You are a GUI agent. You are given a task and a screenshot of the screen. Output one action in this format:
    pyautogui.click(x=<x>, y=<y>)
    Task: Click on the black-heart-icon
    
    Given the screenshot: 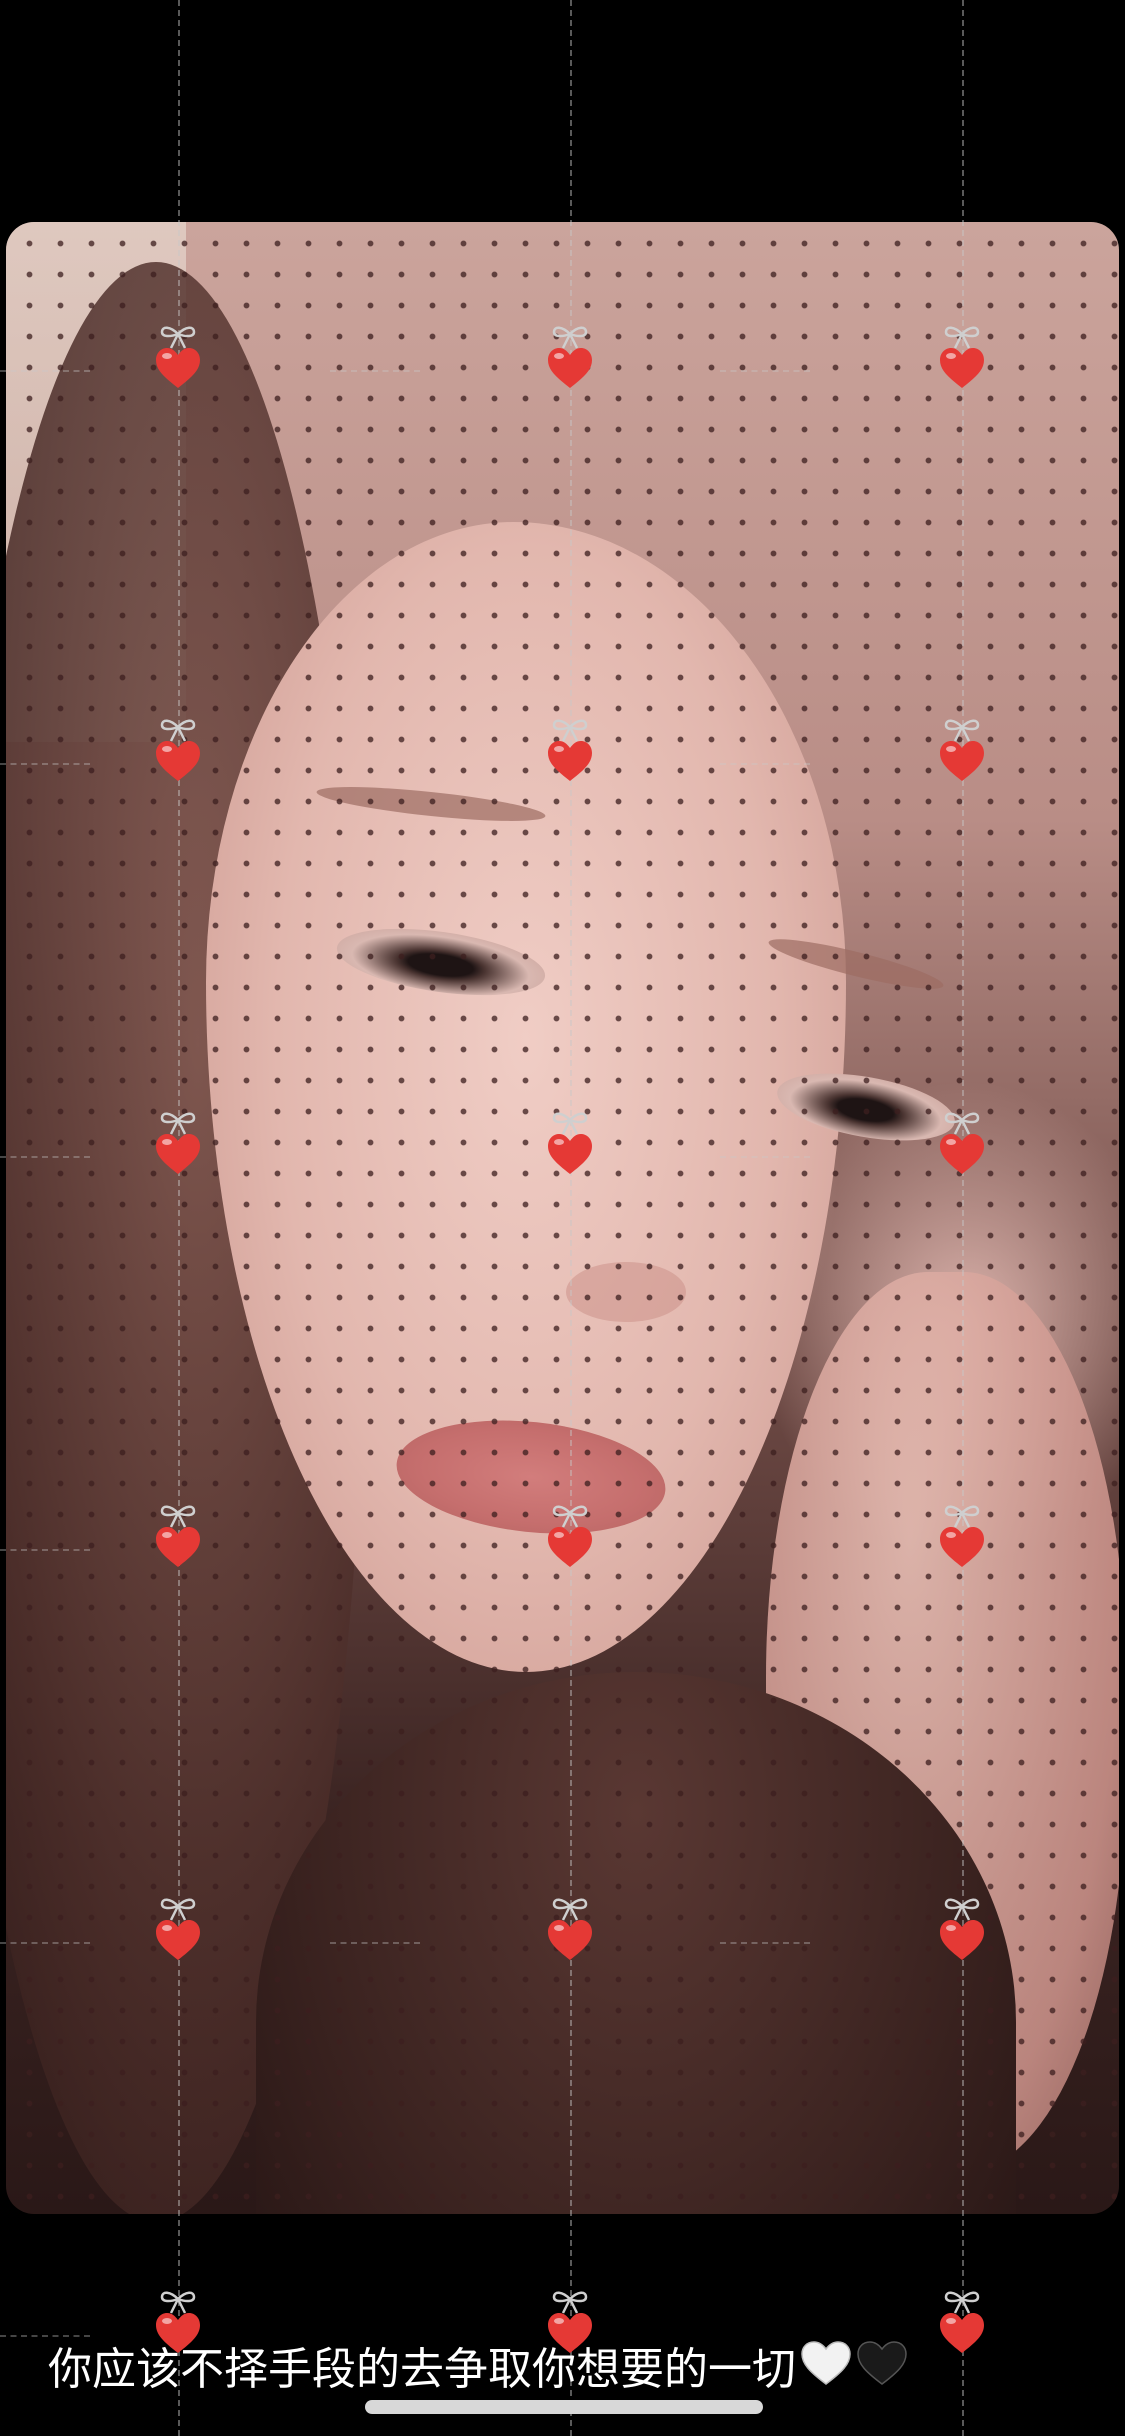 What is the action you would take?
    pyautogui.click(x=882, y=2372)
    